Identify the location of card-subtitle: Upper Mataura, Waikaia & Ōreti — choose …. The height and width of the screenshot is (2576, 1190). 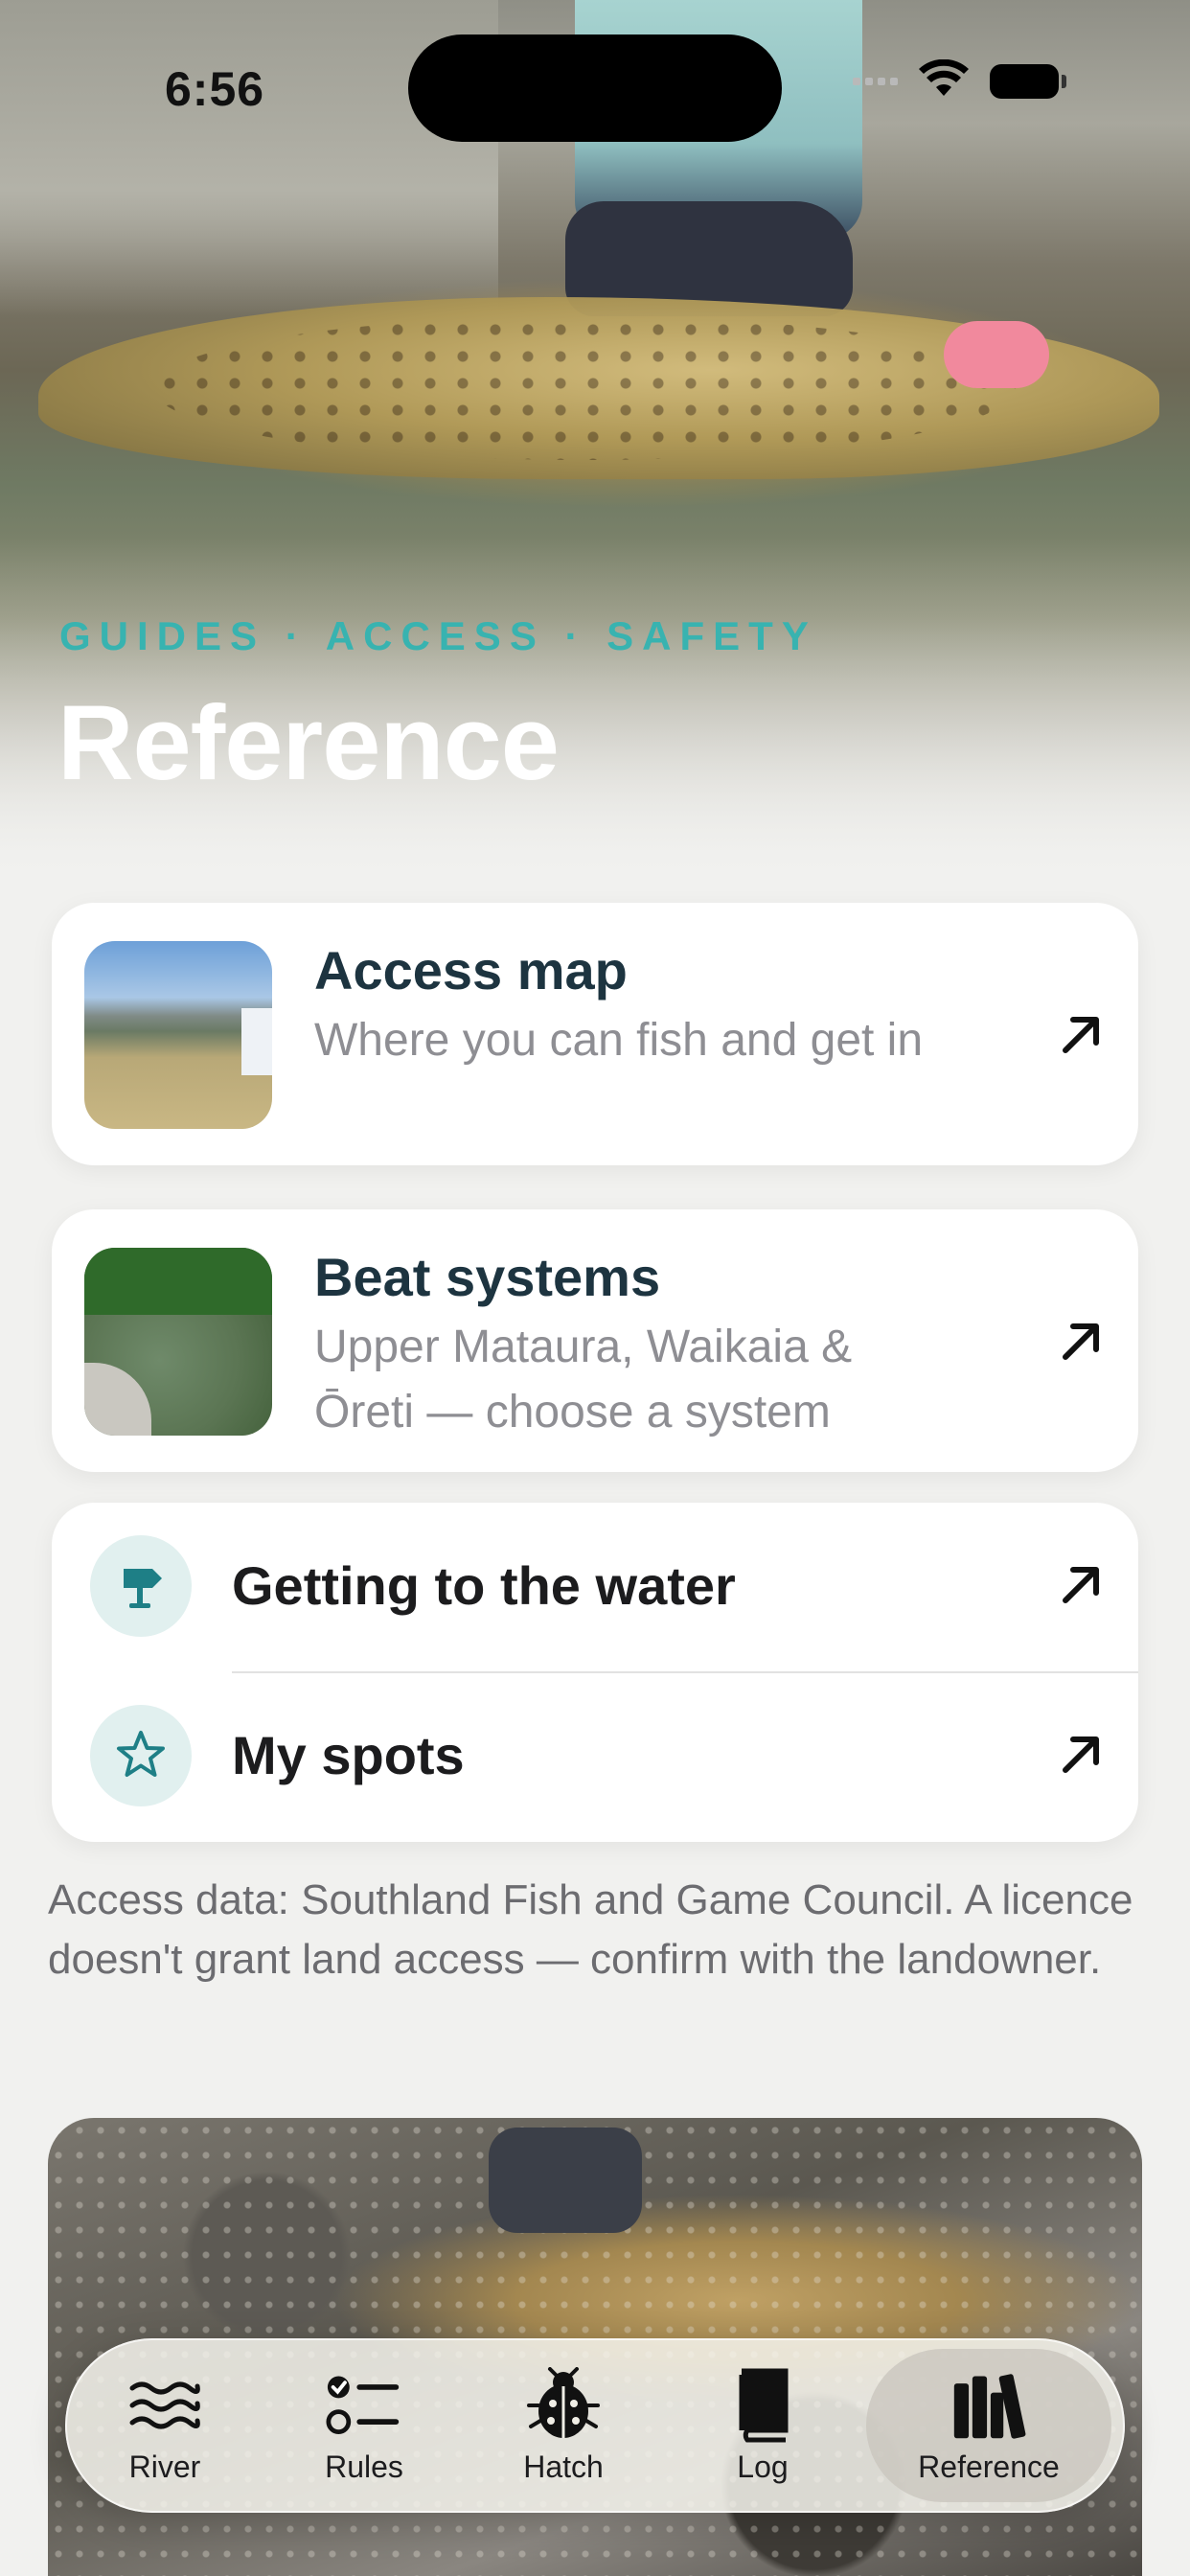
(584, 1380).